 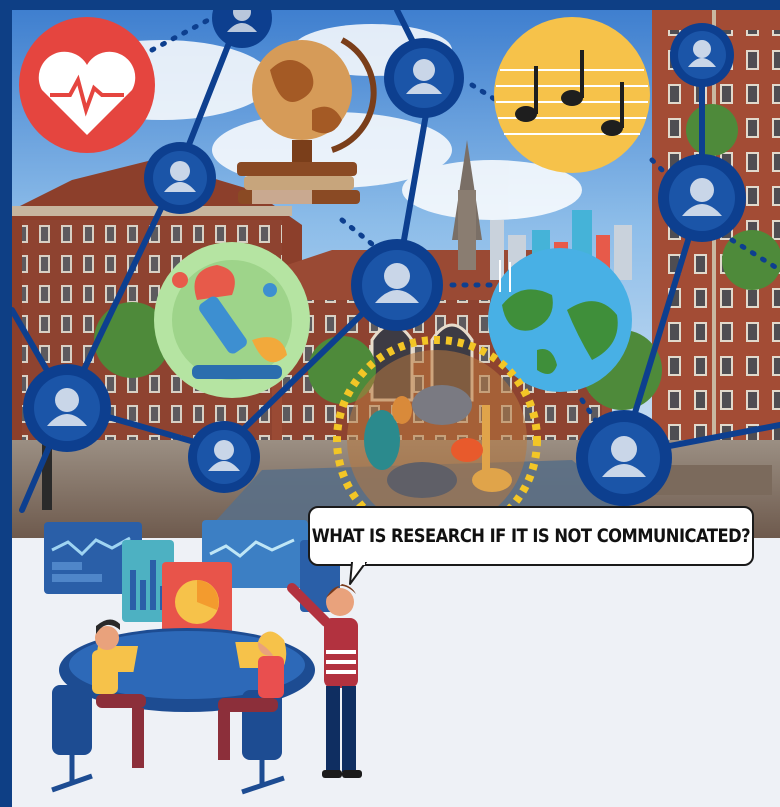 What do you see at coordinates (232, 320) in the screenshot?
I see `microscope-icon` at bounding box center [232, 320].